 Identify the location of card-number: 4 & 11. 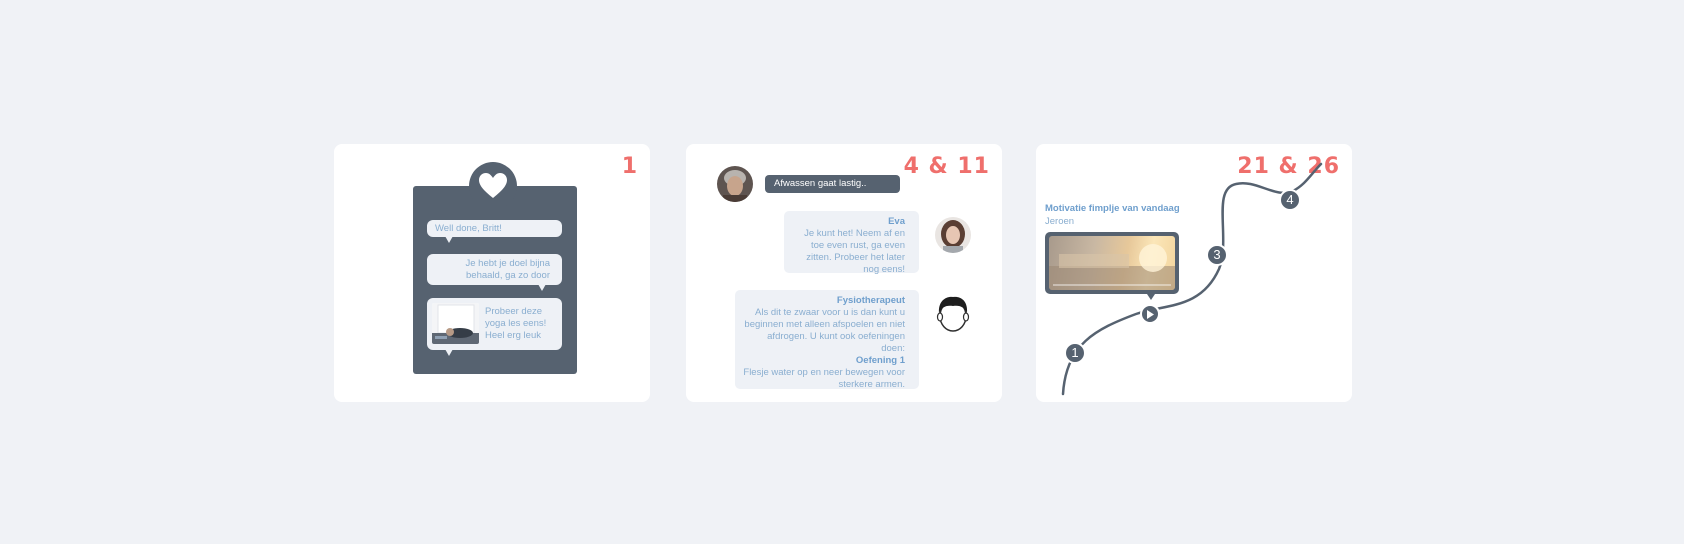
(946, 166).